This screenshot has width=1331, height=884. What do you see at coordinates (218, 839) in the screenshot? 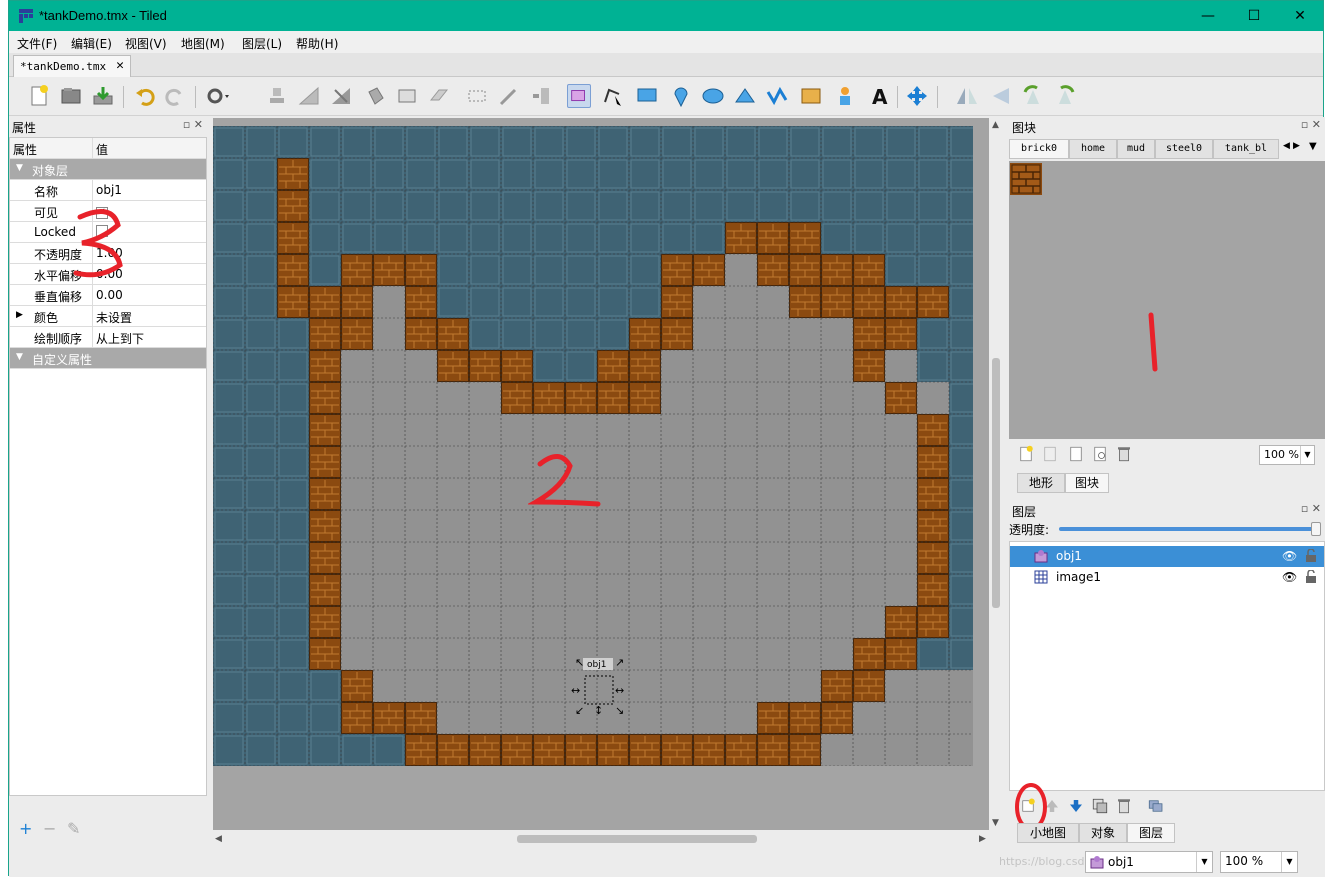
I see `scroll-left-icon: ◀` at bounding box center [218, 839].